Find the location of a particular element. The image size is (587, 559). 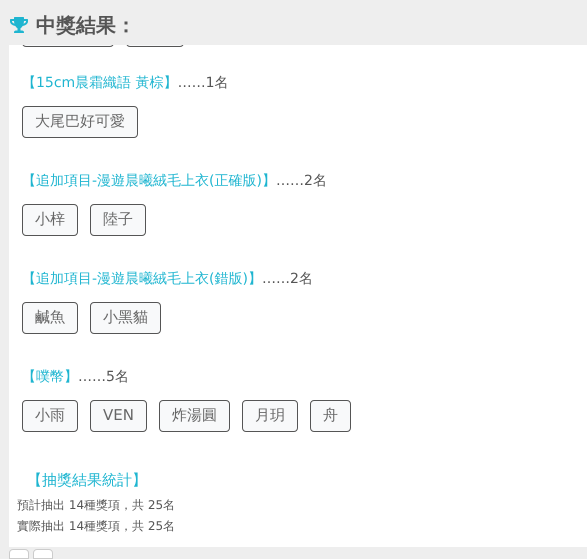

prize-name: 【追加項目-漫遊晨曦絨毛上衣(錯版)】 is located at coordinates (142, 279).